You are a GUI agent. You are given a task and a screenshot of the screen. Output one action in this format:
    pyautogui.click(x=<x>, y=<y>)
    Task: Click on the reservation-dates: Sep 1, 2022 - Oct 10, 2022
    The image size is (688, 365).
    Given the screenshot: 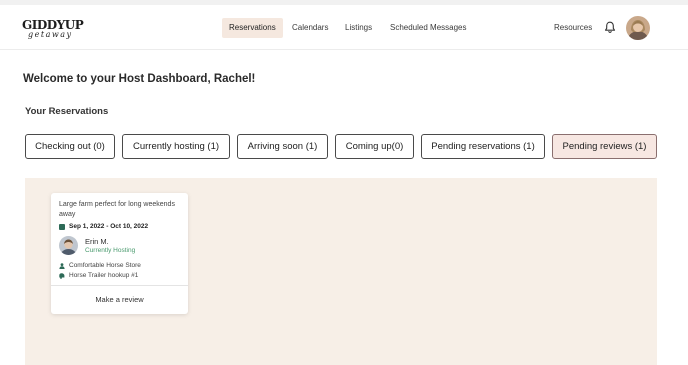 What is the action you would take?
    pyautogui.click(x=103, y=226)
    